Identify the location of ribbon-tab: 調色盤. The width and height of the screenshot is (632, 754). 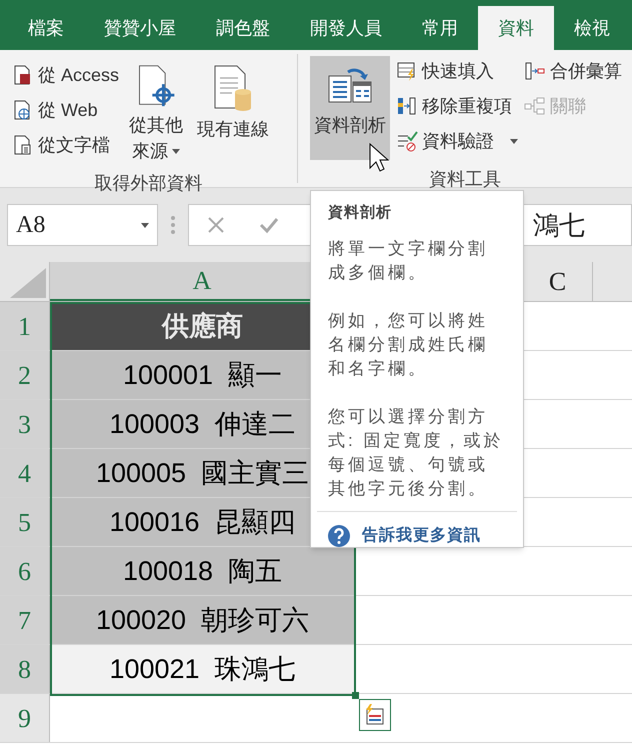
(243, 28).